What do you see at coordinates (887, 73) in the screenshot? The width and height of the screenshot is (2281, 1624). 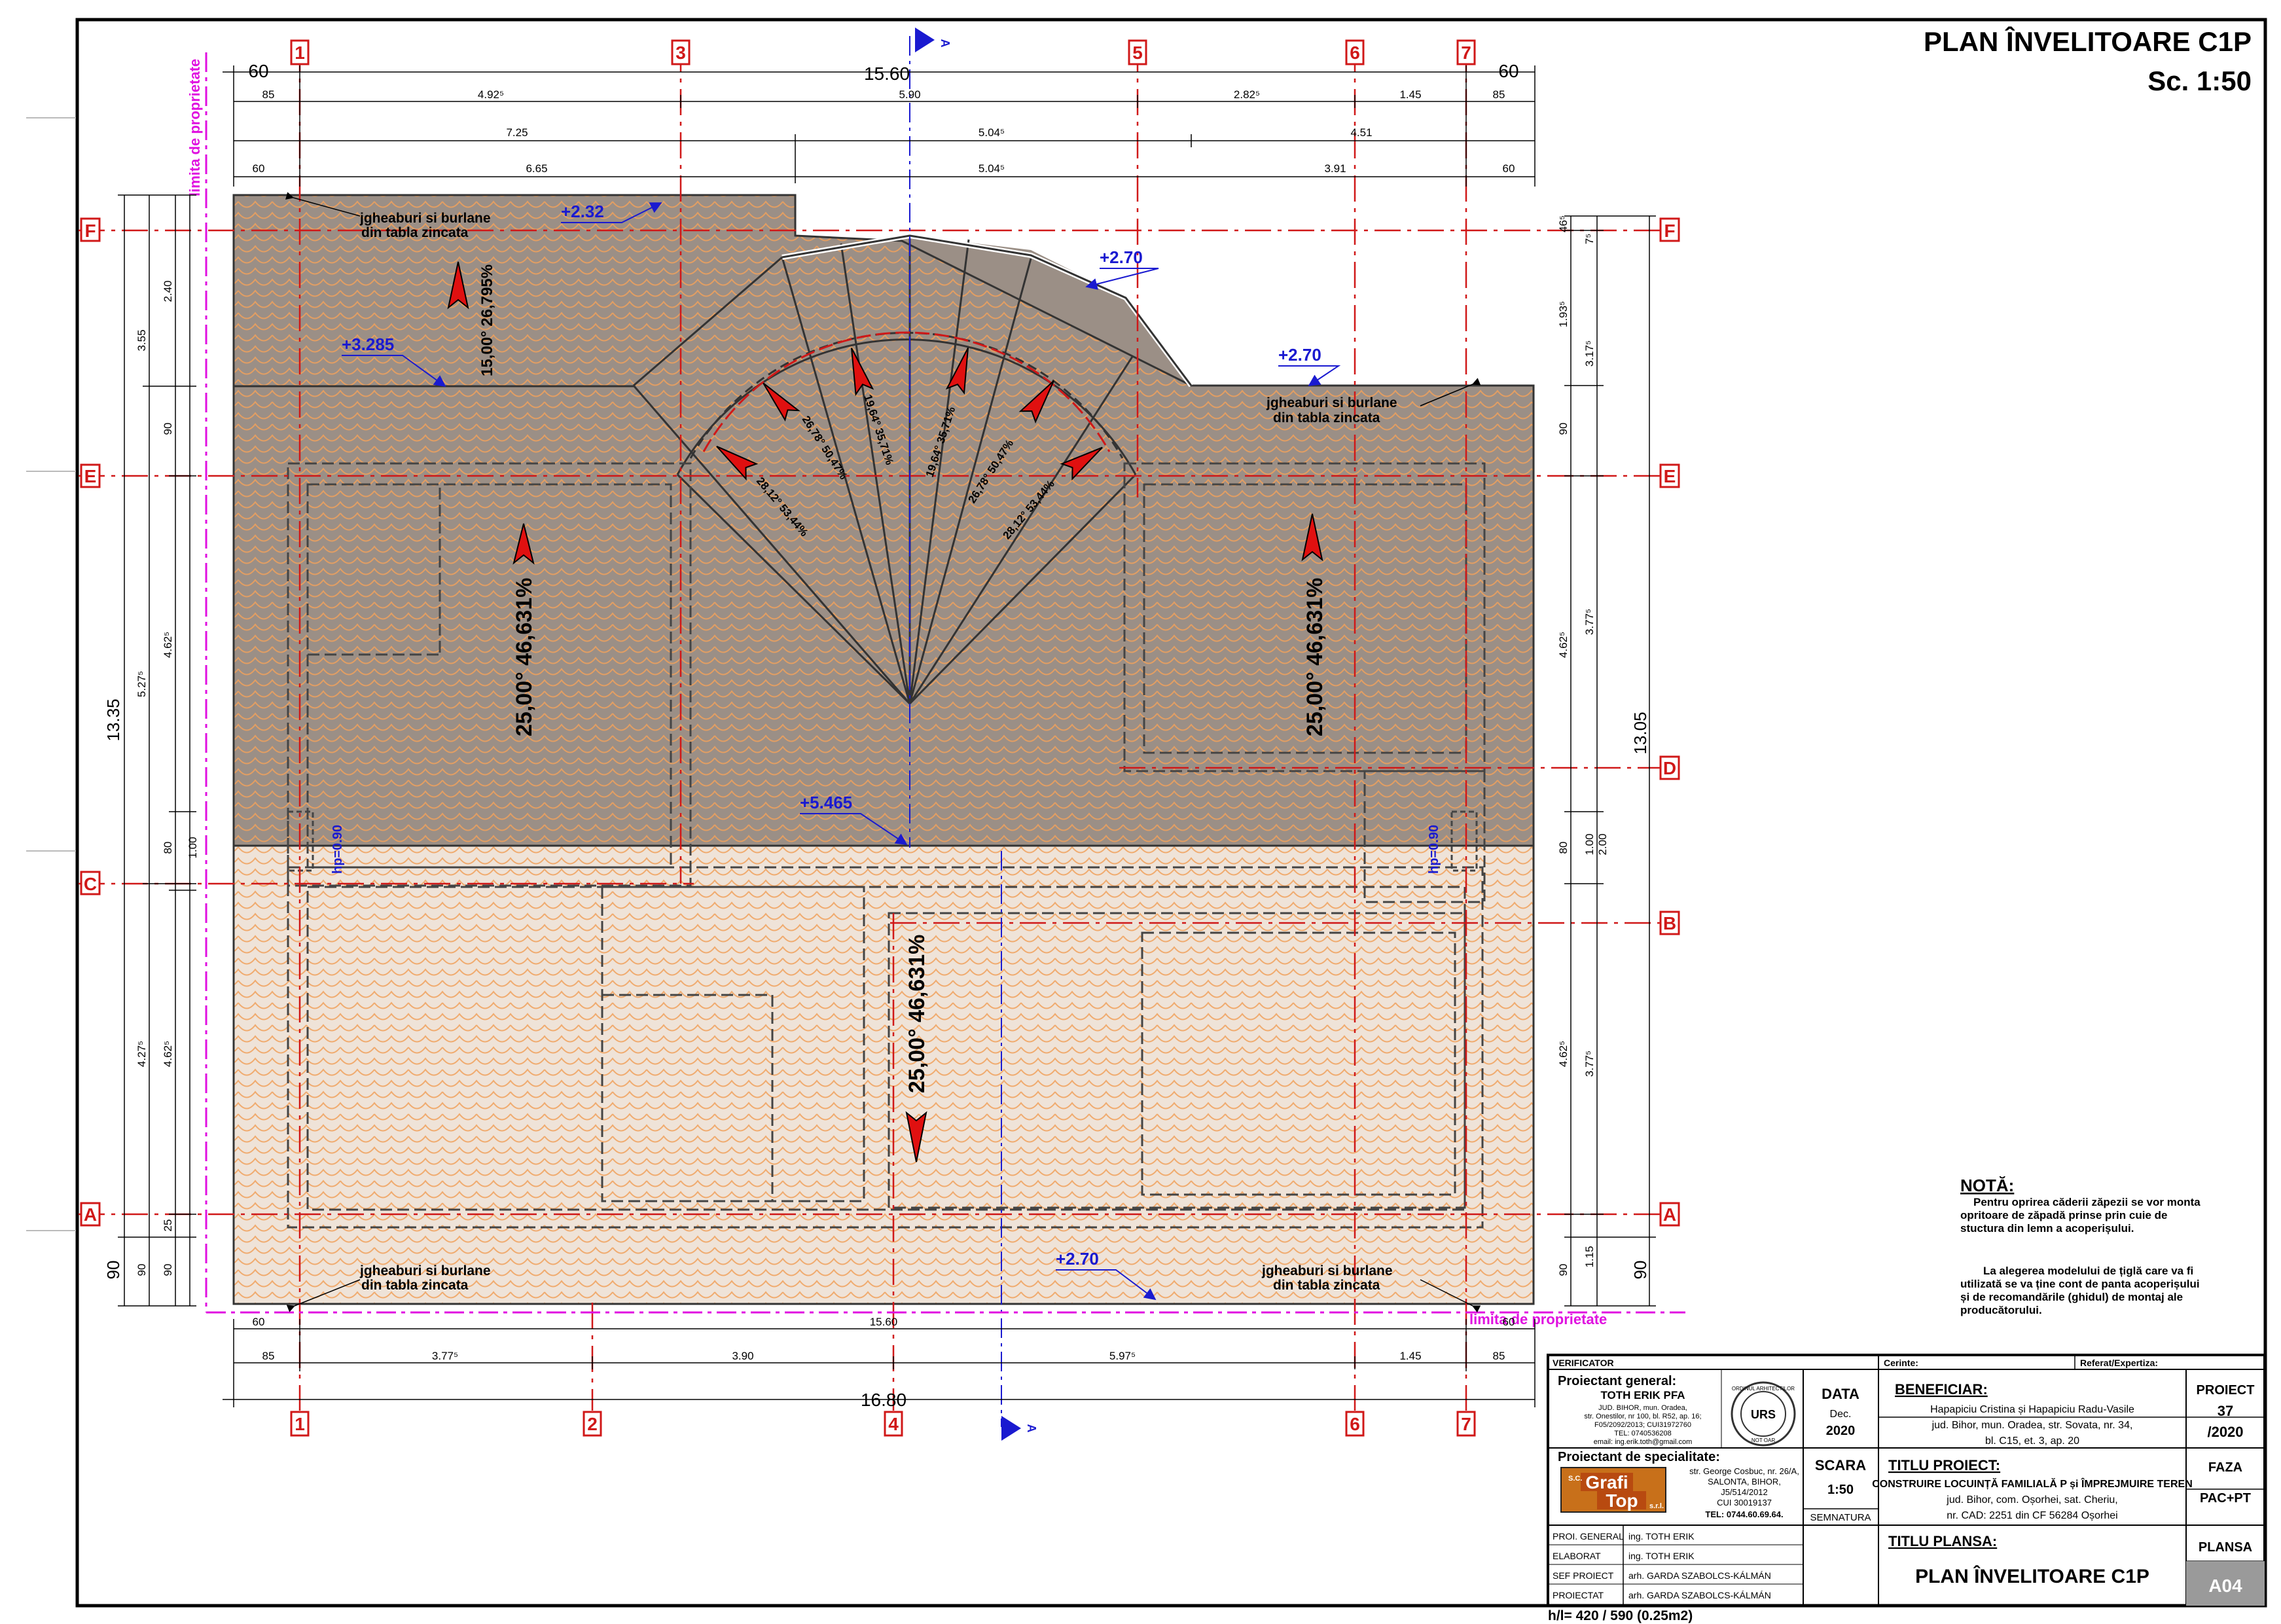 I see `dim-top-overall: 15.60` at bounding box center [887, 73].